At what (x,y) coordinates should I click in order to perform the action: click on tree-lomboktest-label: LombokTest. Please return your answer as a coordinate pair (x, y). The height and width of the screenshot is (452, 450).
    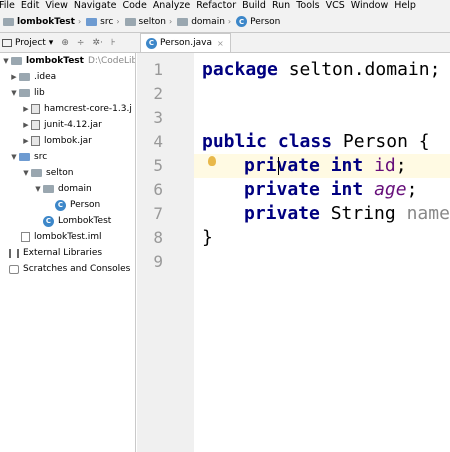
    Looking at the image, I should click on (85, 221).